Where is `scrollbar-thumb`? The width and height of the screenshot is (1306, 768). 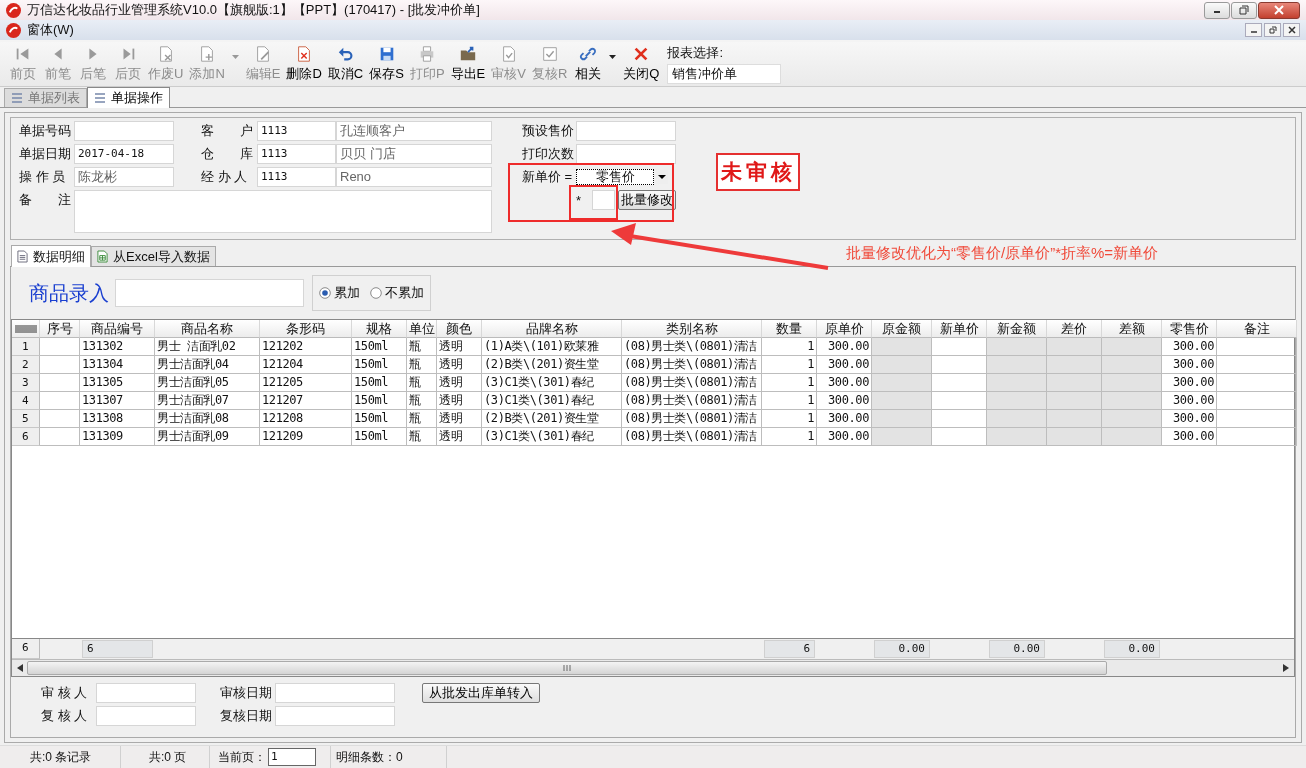
scrollbar-thumb is located at coordinates (567, 668).